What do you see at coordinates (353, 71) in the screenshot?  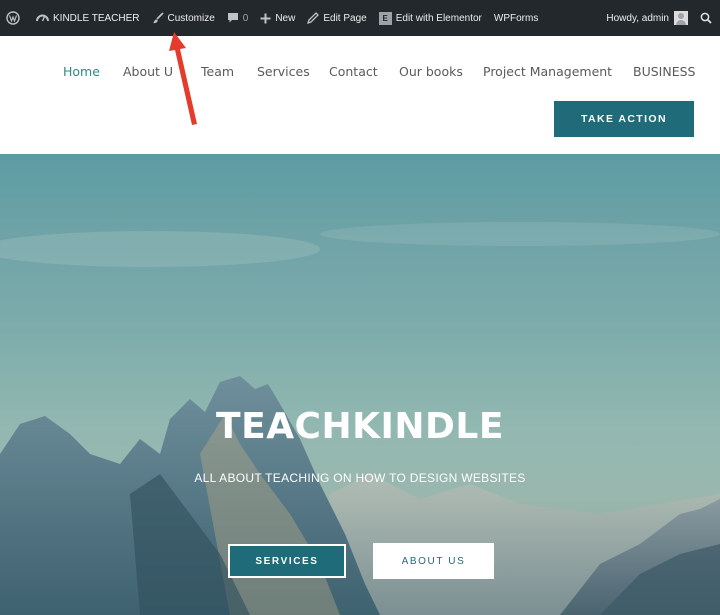 I see `nav-item-contact: Contact` at bounding box center [353, 71].